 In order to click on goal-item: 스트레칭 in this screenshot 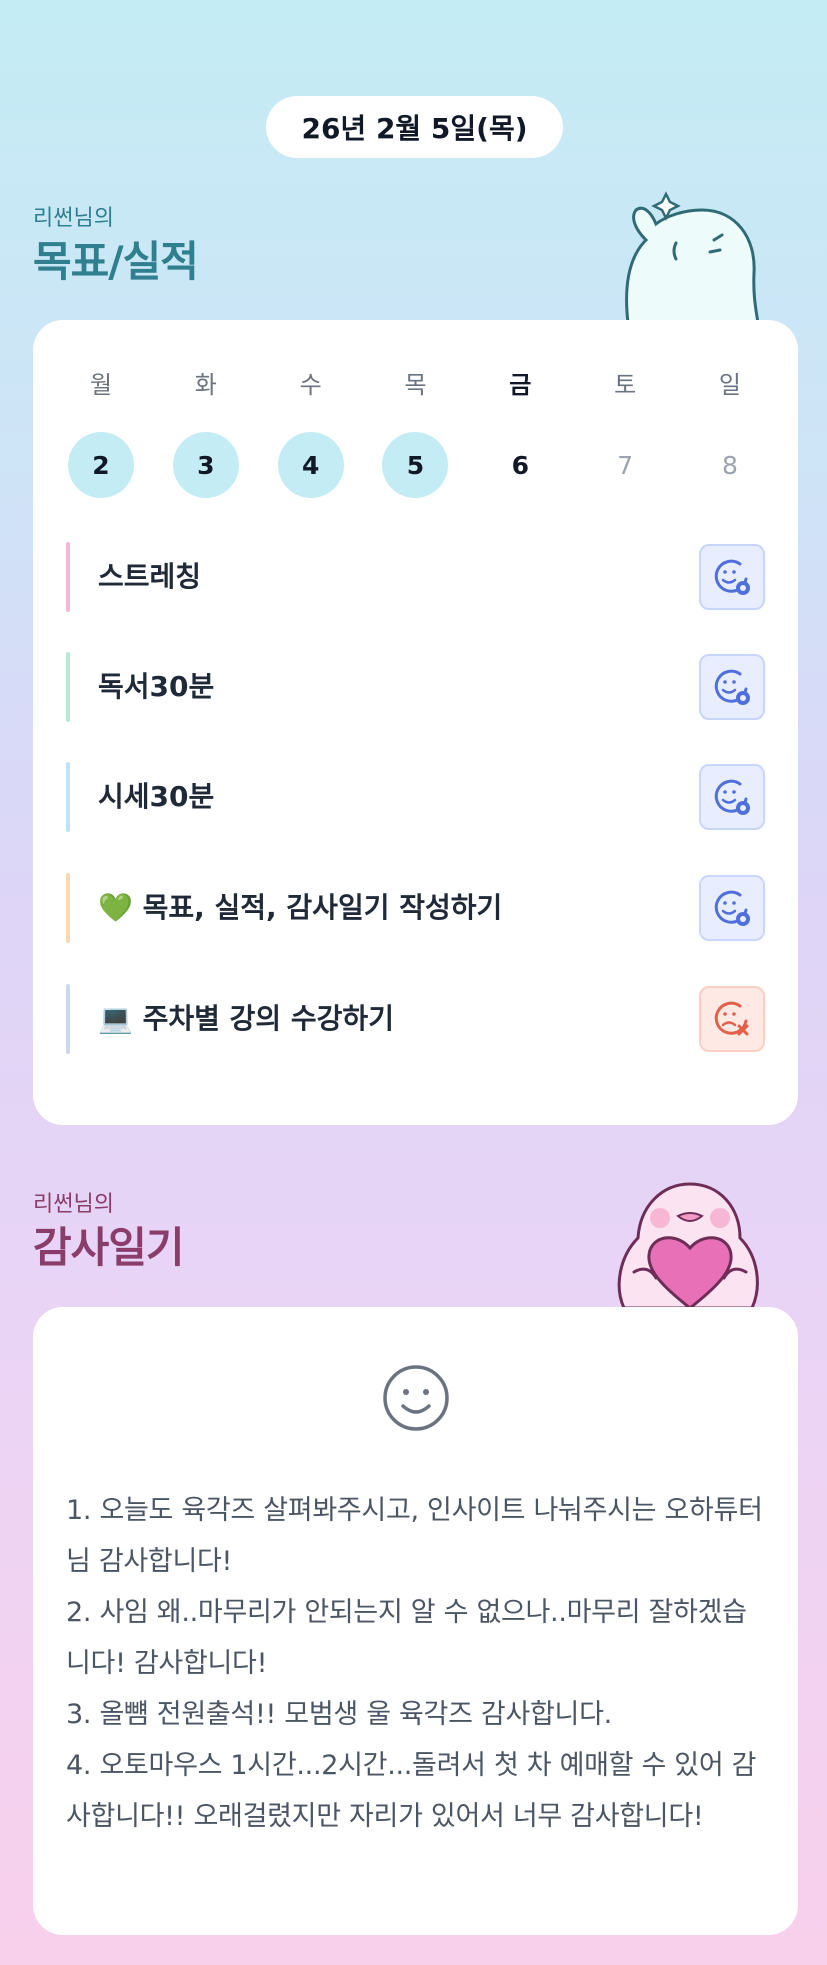, I will do `click(415, 577)`.